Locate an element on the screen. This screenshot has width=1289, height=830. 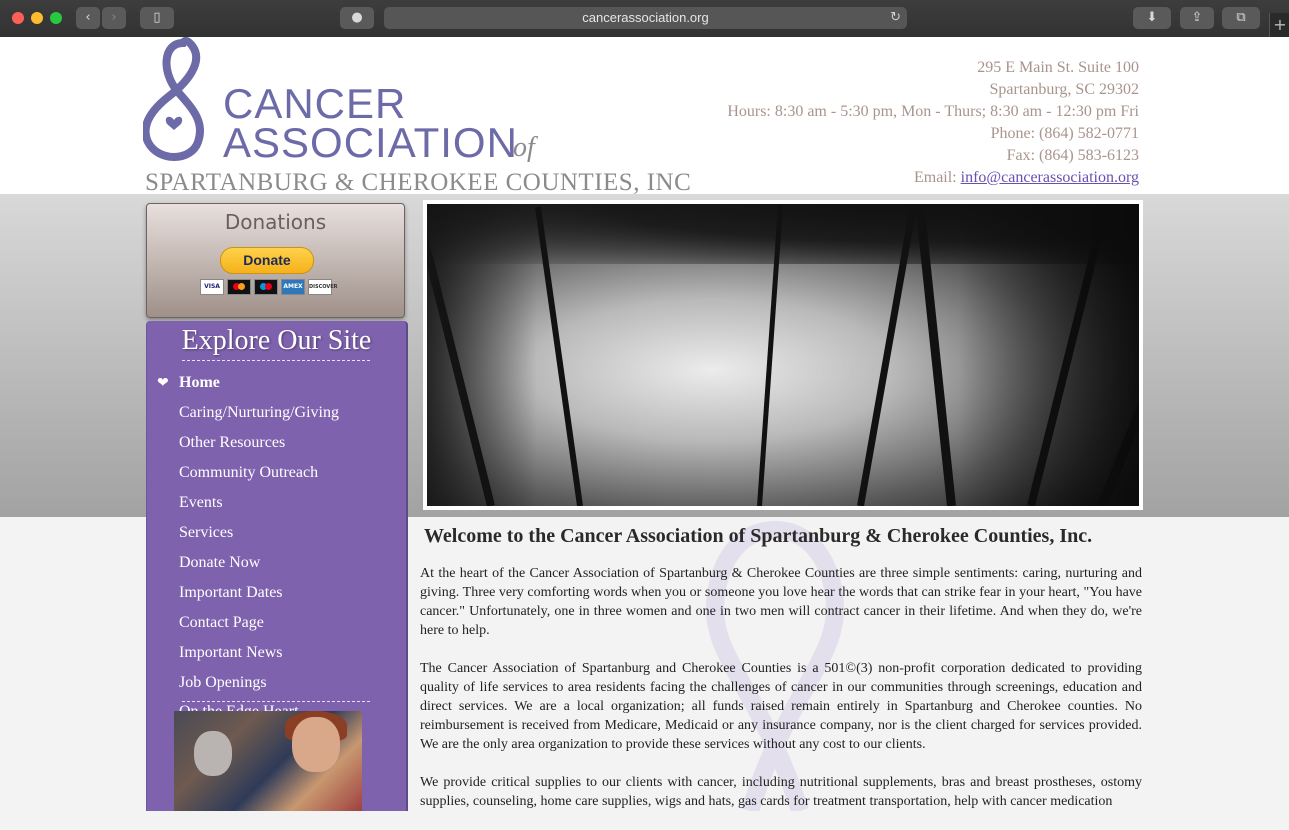
tabs-icon: ⧉ is located at coordinates (1241, 17).